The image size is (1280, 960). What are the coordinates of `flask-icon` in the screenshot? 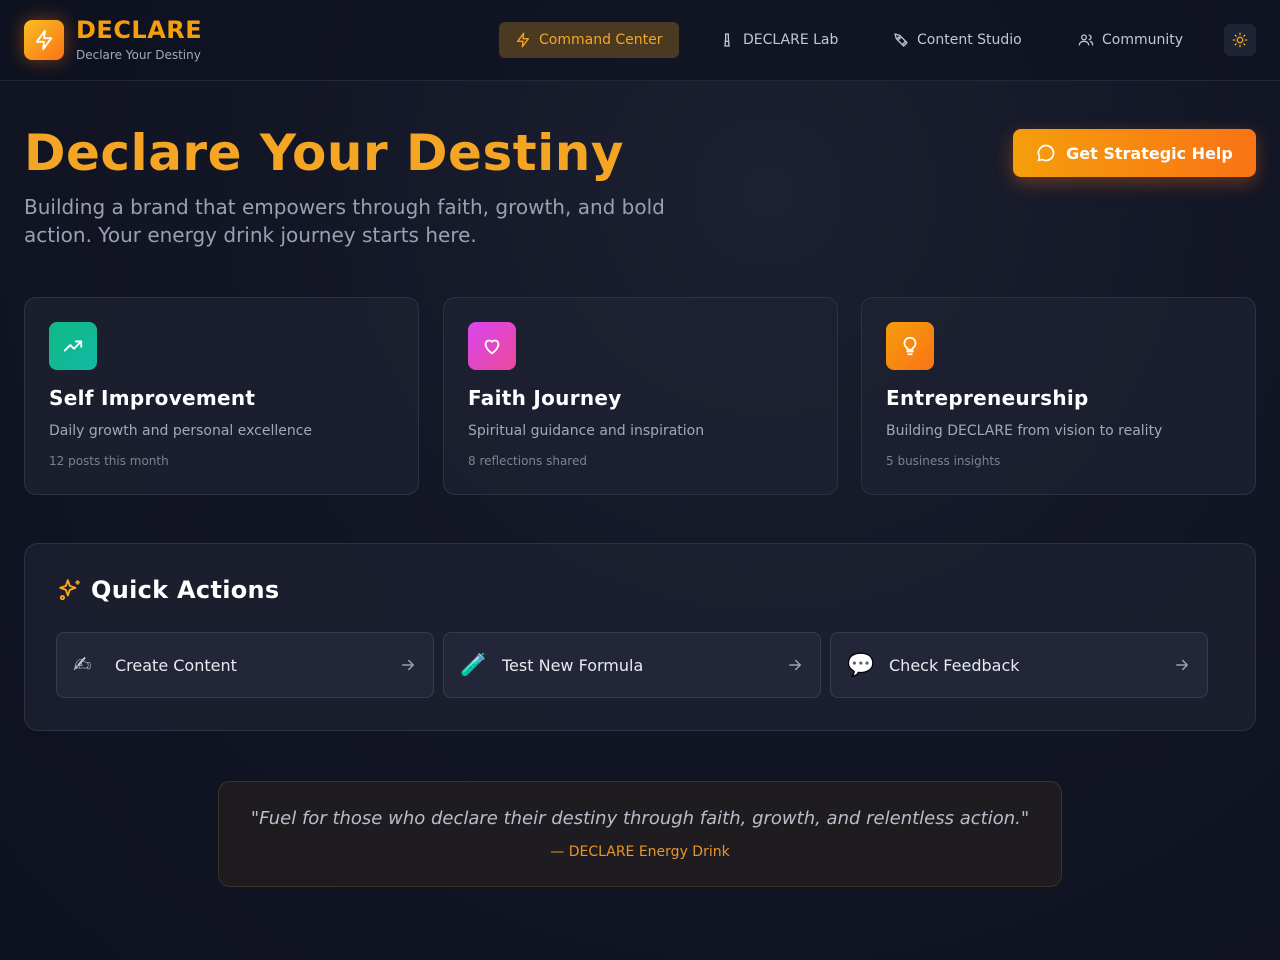 It's located at (727, 40).